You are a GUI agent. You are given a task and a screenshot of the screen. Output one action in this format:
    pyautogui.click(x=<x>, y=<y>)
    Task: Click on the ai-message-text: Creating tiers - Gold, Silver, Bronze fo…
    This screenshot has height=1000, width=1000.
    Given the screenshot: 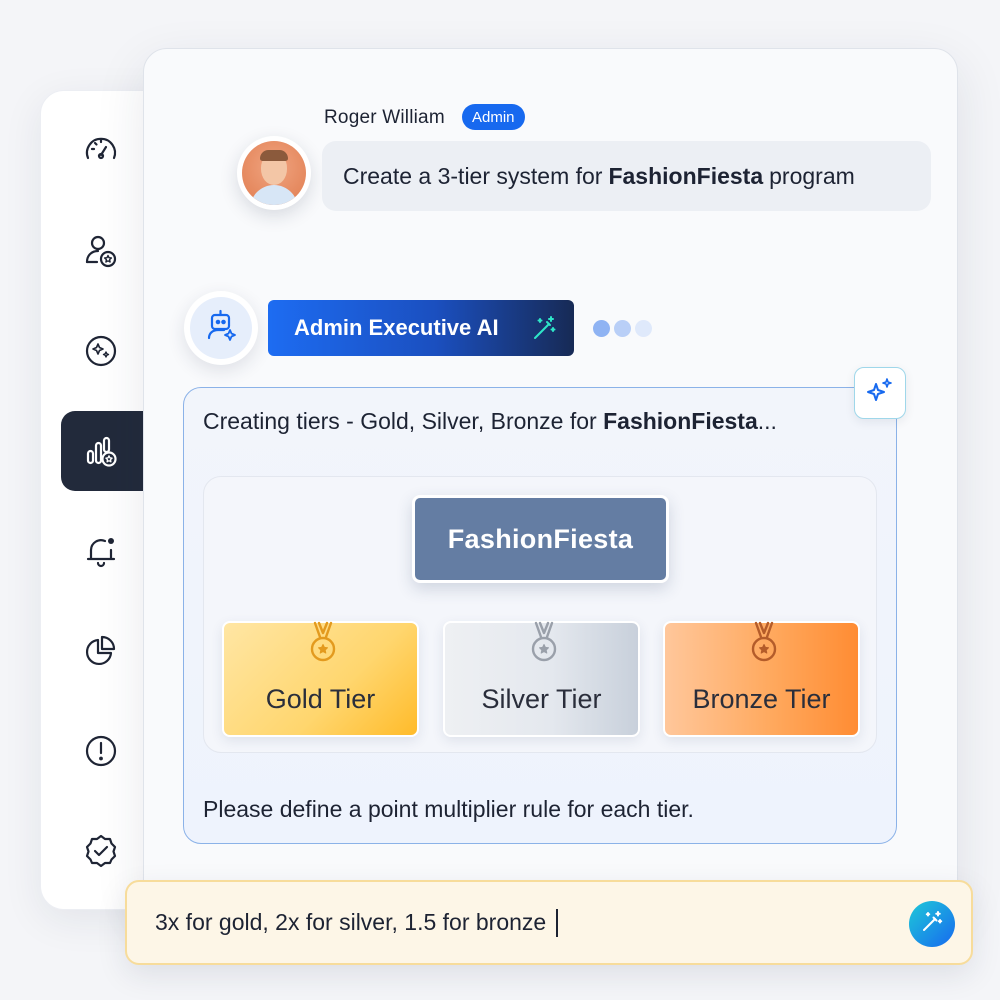 What is the action you would take?
    pyautogui.click(x=400, y=421)
    